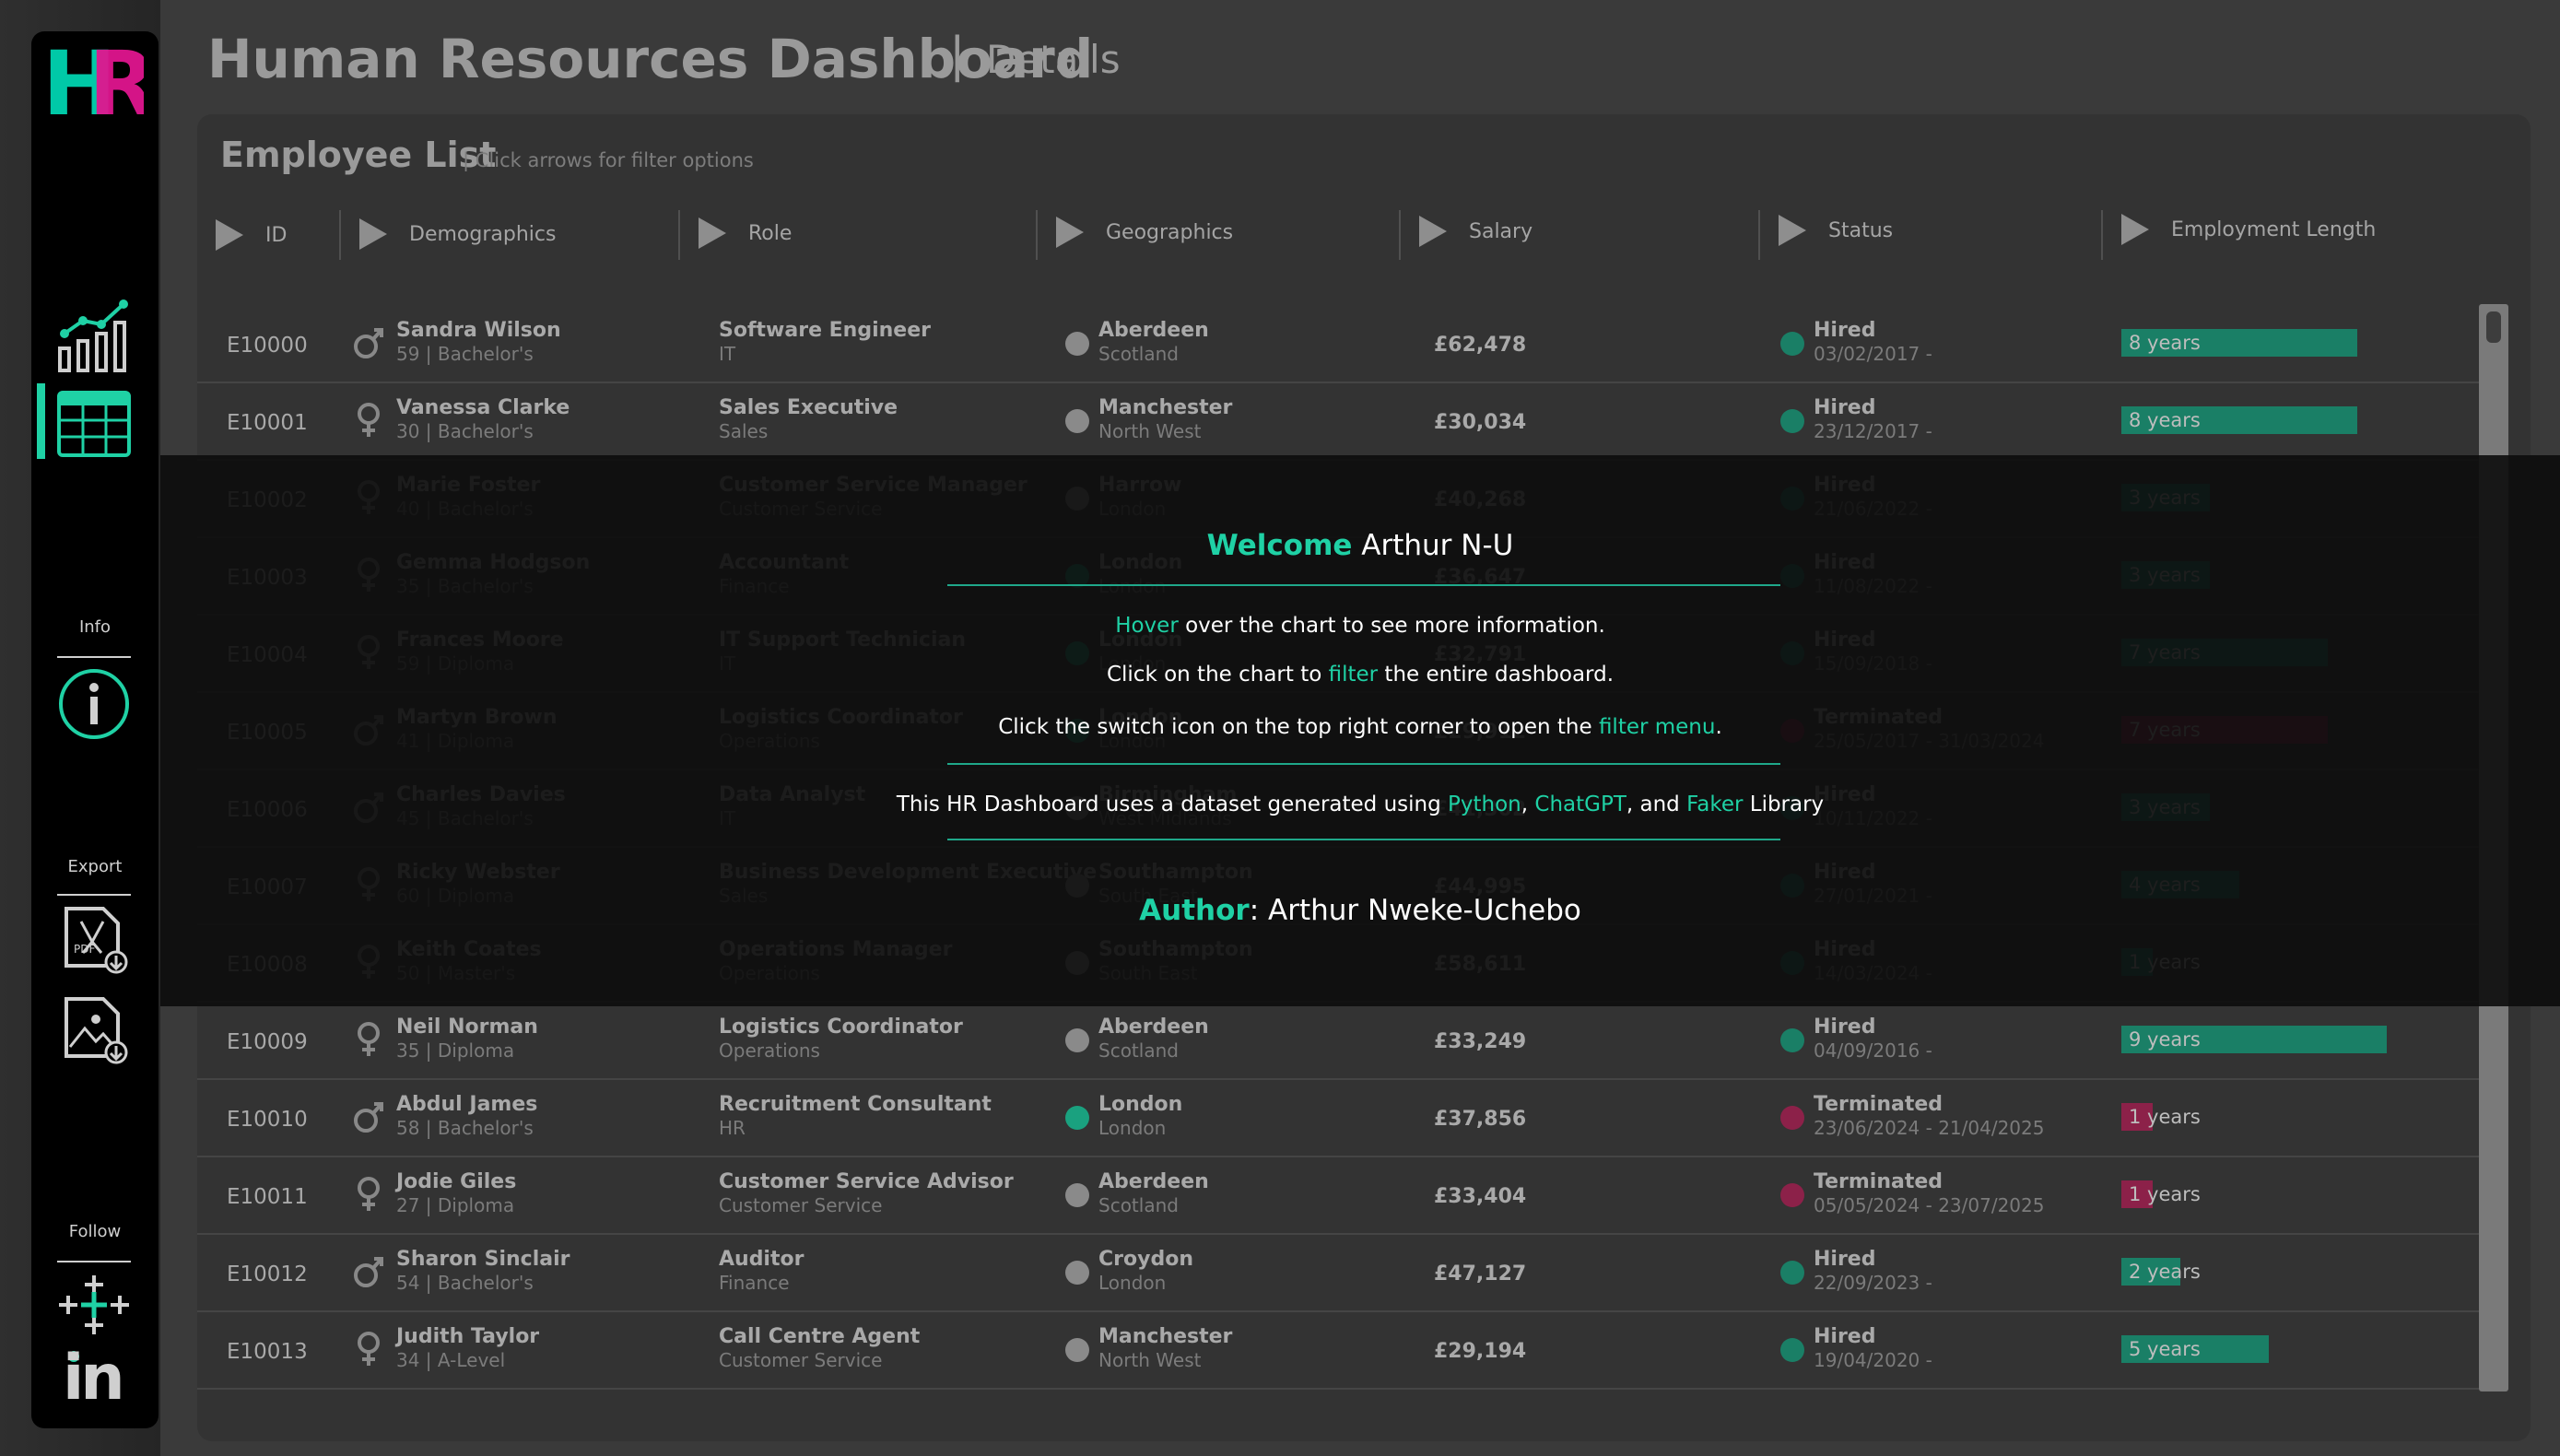  What do you see at coordinates (95, 627) in the screenshot?
I see `info-label: Info` at bounding box center [95, 627].